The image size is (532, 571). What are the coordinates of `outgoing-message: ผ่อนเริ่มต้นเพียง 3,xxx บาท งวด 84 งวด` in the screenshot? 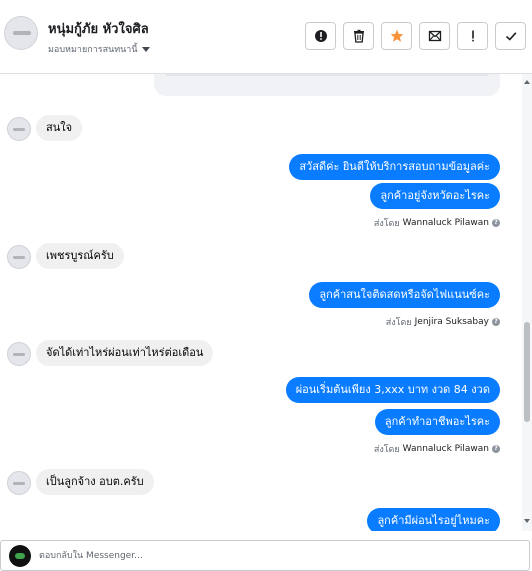 It's located at (392, 390).